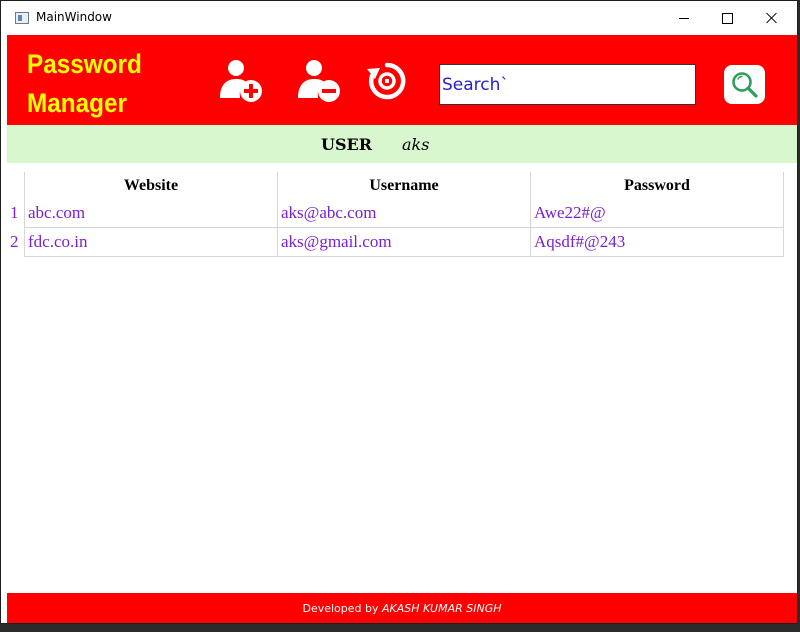  I want to click on add-user-button, so click(241, 81).